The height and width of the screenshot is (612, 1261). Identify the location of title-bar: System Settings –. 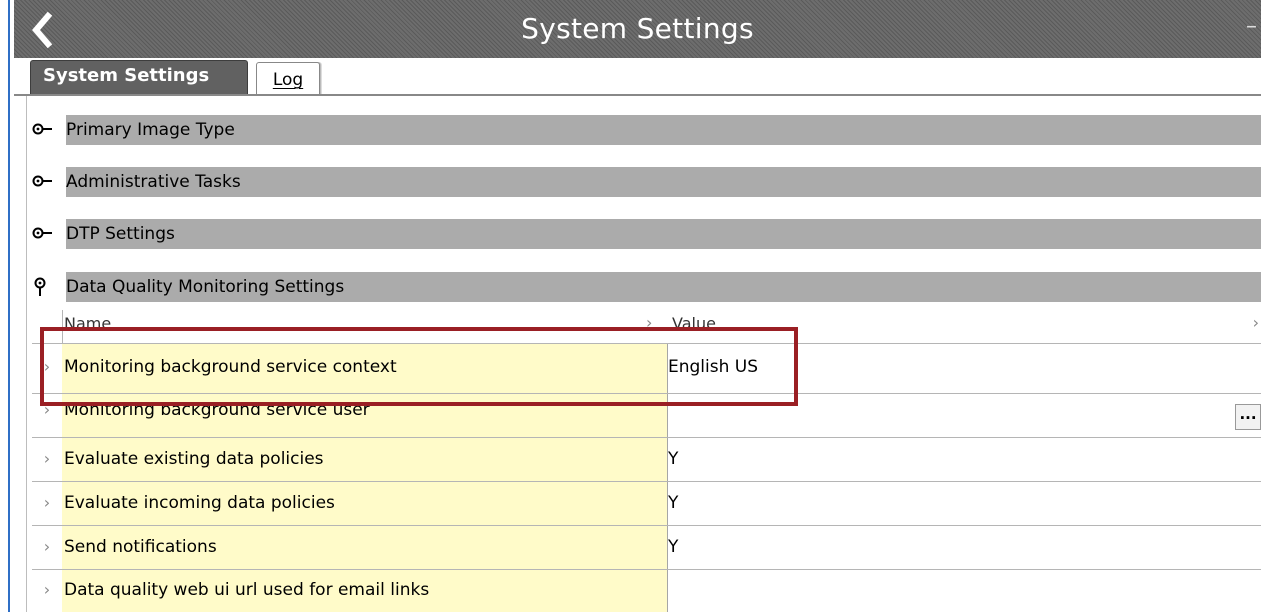
(637, 29).